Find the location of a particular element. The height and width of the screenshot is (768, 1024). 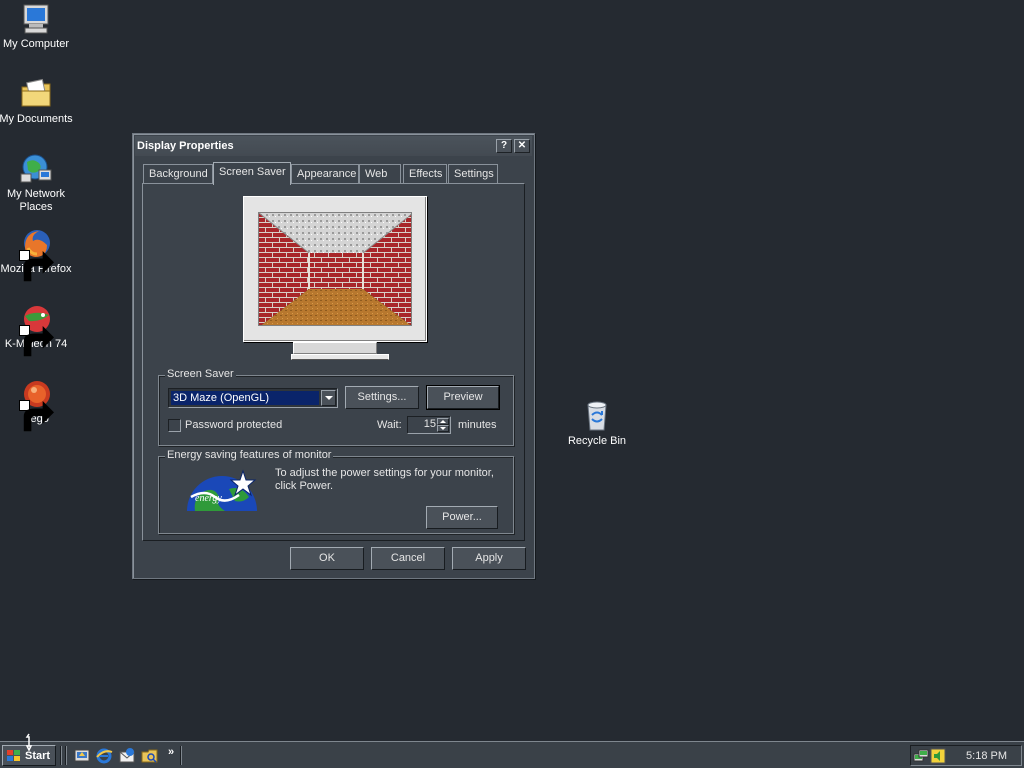

pego-icon is located at coordinates (36, 404).